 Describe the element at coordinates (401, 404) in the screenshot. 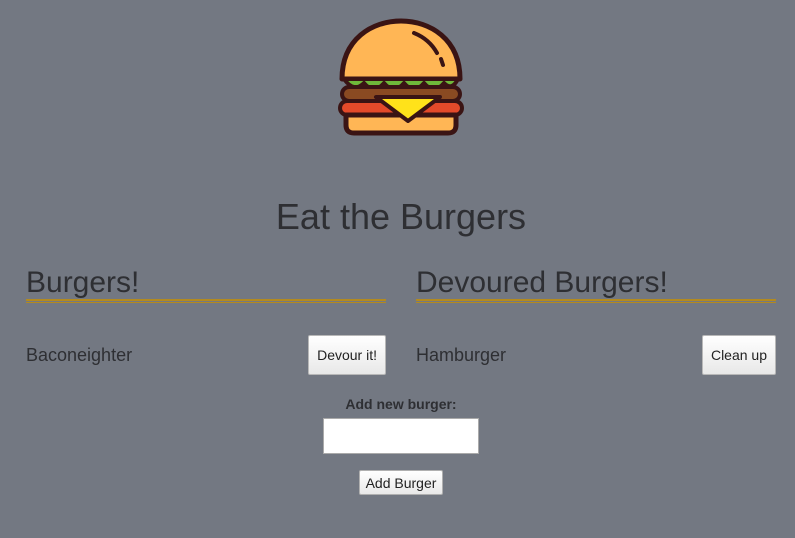

I see `add-burger-label: Add new burger:` at that location.